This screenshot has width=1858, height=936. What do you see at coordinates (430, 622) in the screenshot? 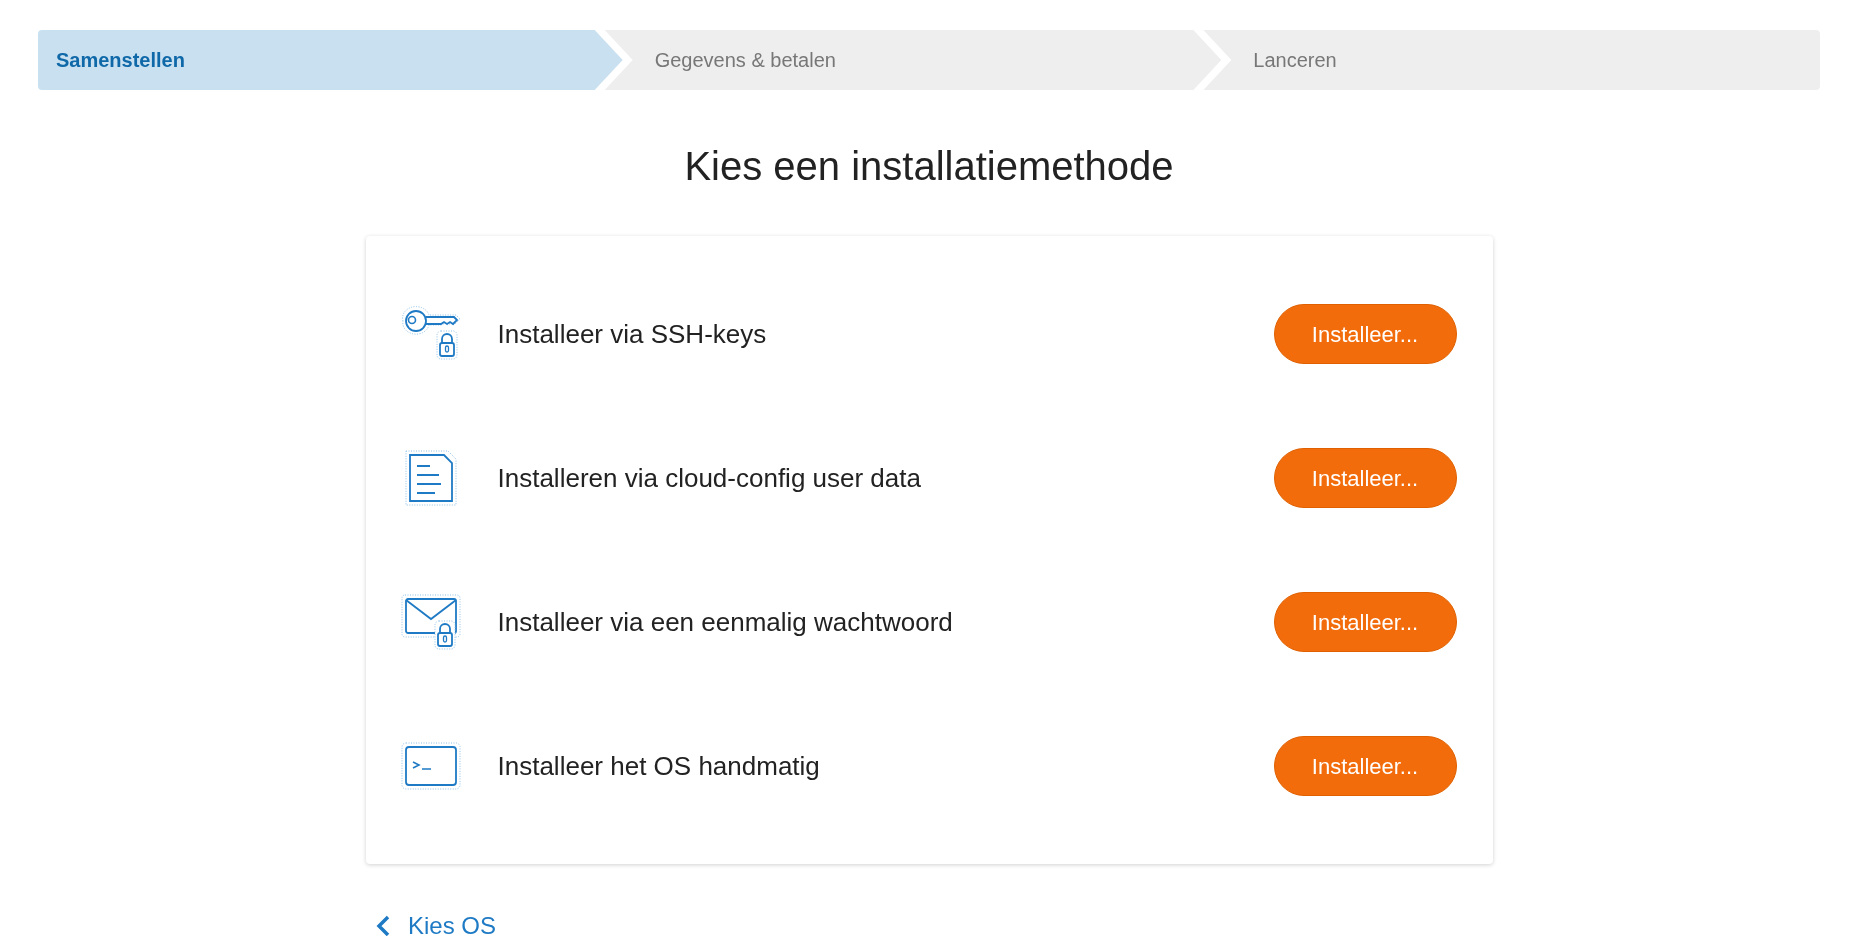
I see `mail-lock-icon` at bounding box center [430, 622].